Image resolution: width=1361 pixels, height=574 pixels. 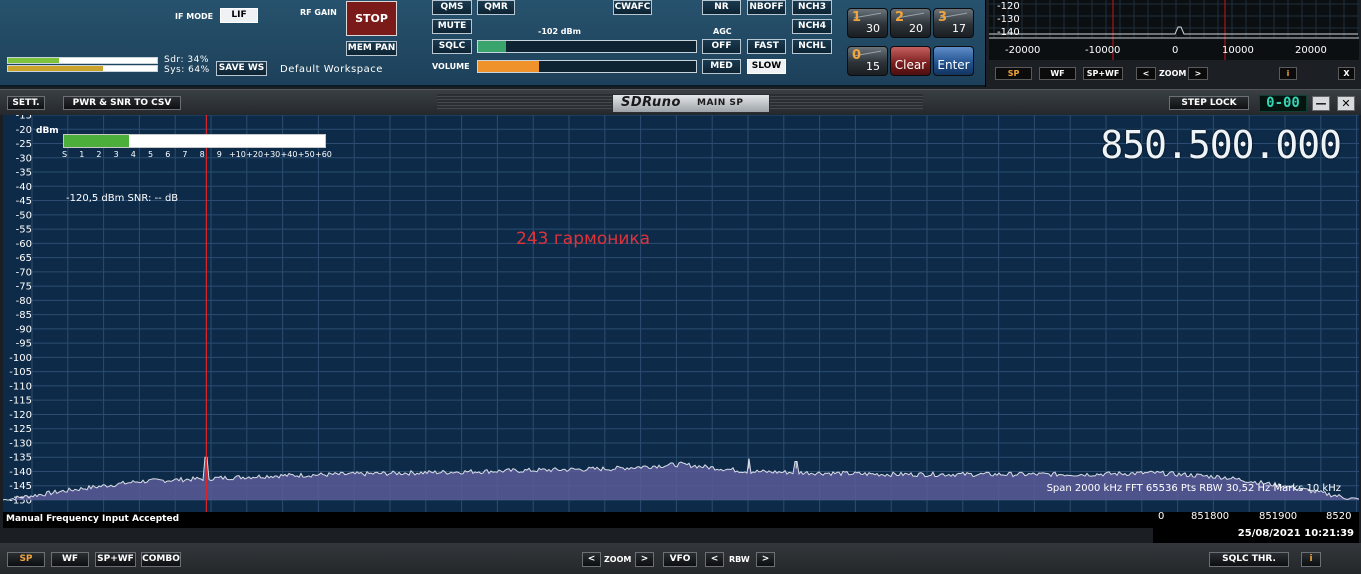 I want to click on stop-button: STOP, so click(x=371, y=18).